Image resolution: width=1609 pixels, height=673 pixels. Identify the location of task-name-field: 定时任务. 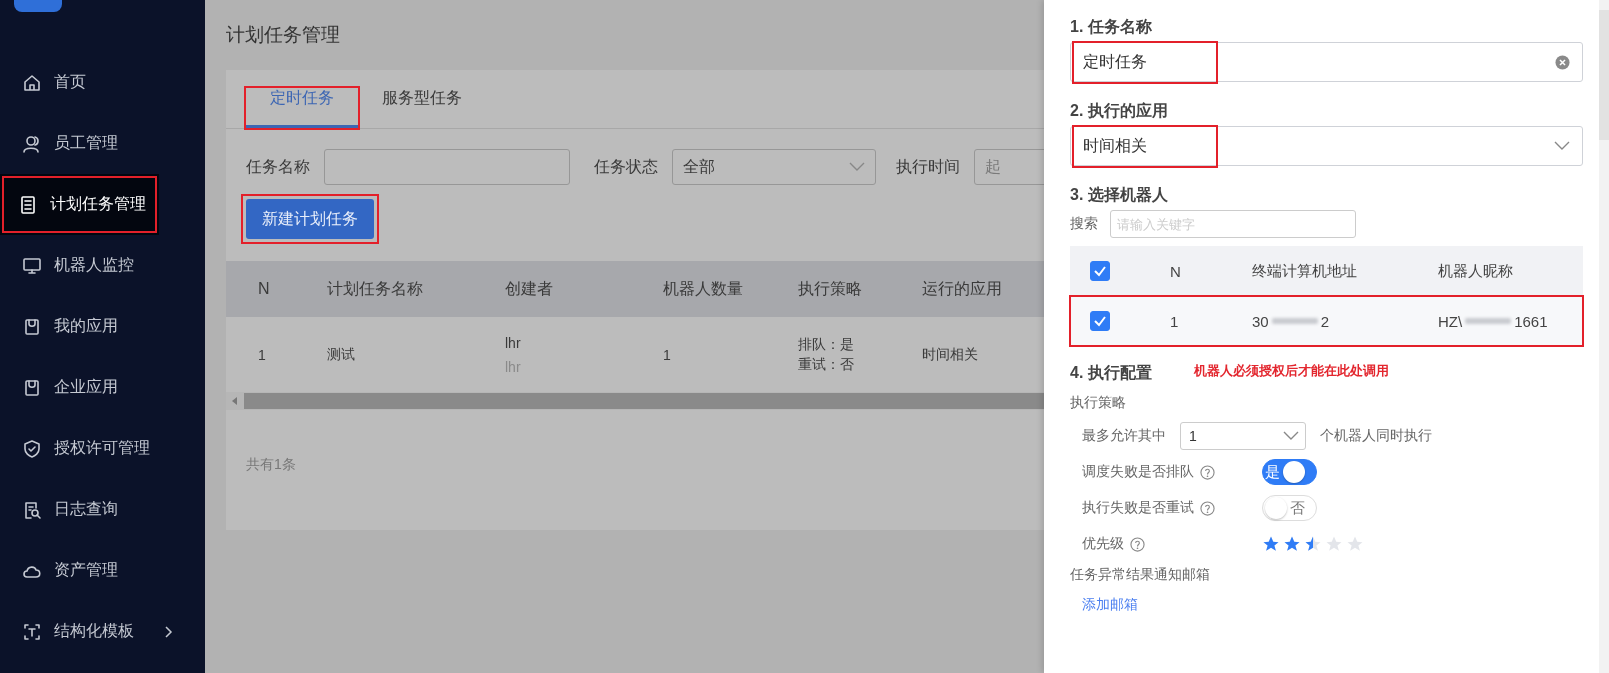
(1326, 62).